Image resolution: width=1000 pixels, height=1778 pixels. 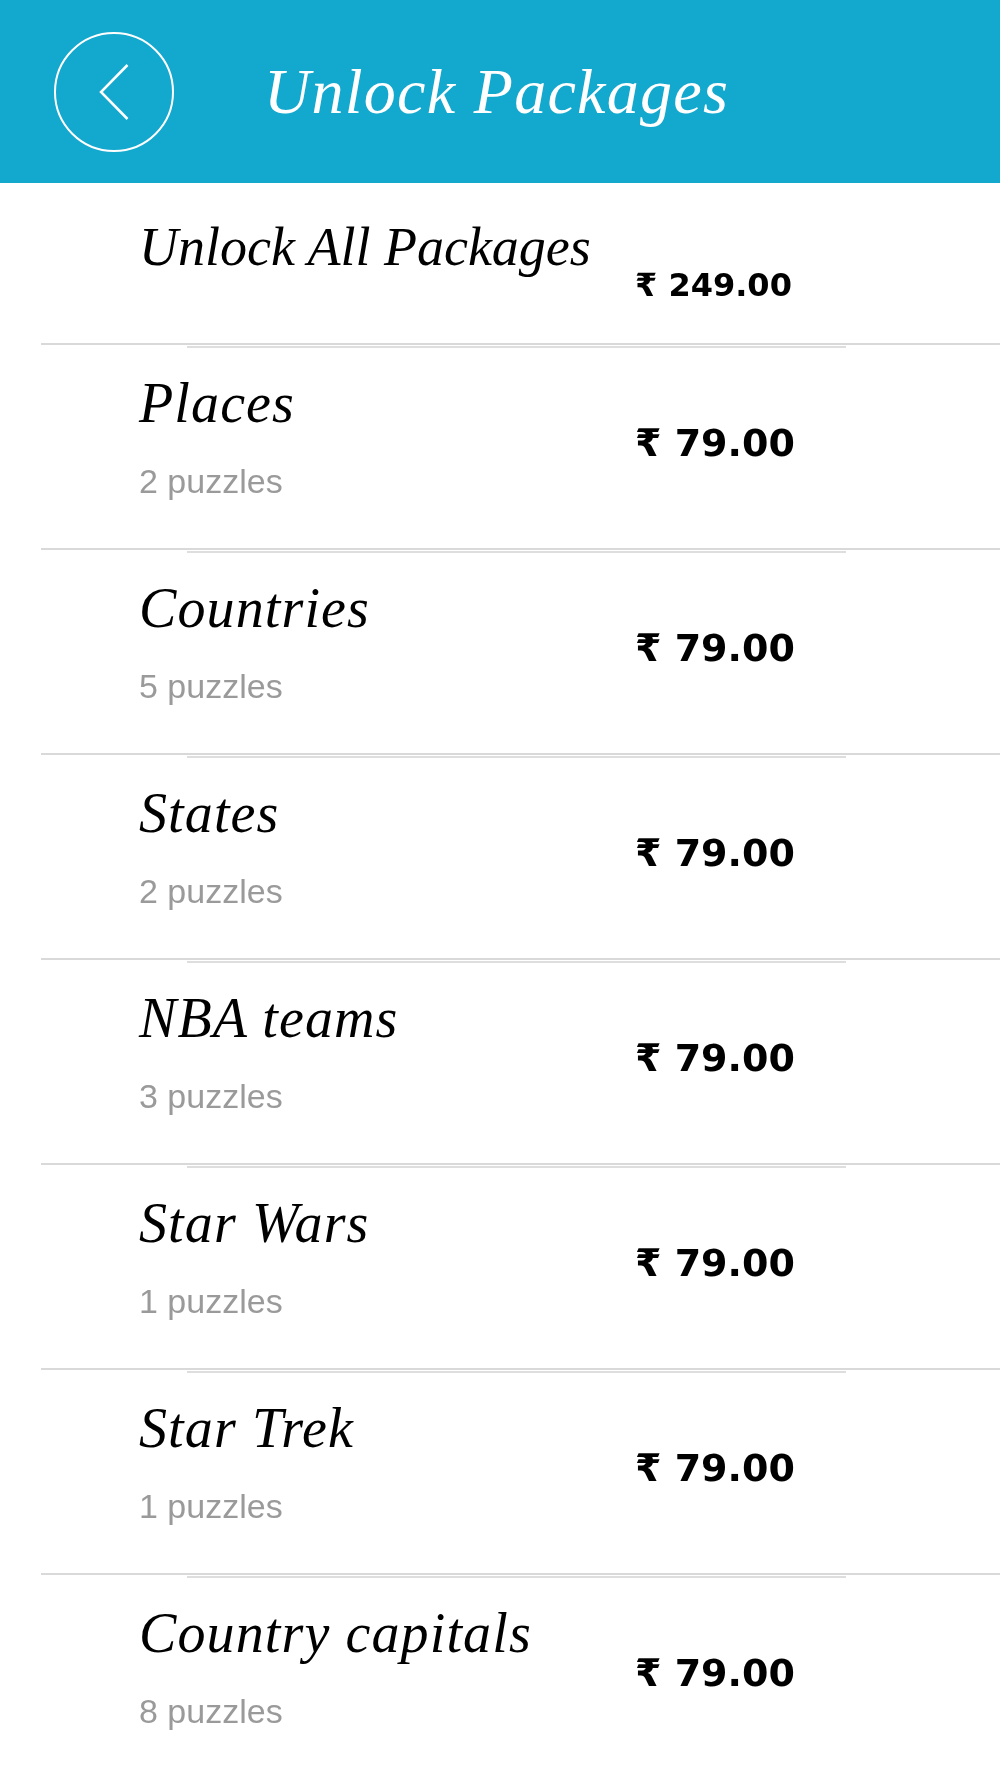 I want to click on package-name: Star Trek, so click(x=246, y=1428).